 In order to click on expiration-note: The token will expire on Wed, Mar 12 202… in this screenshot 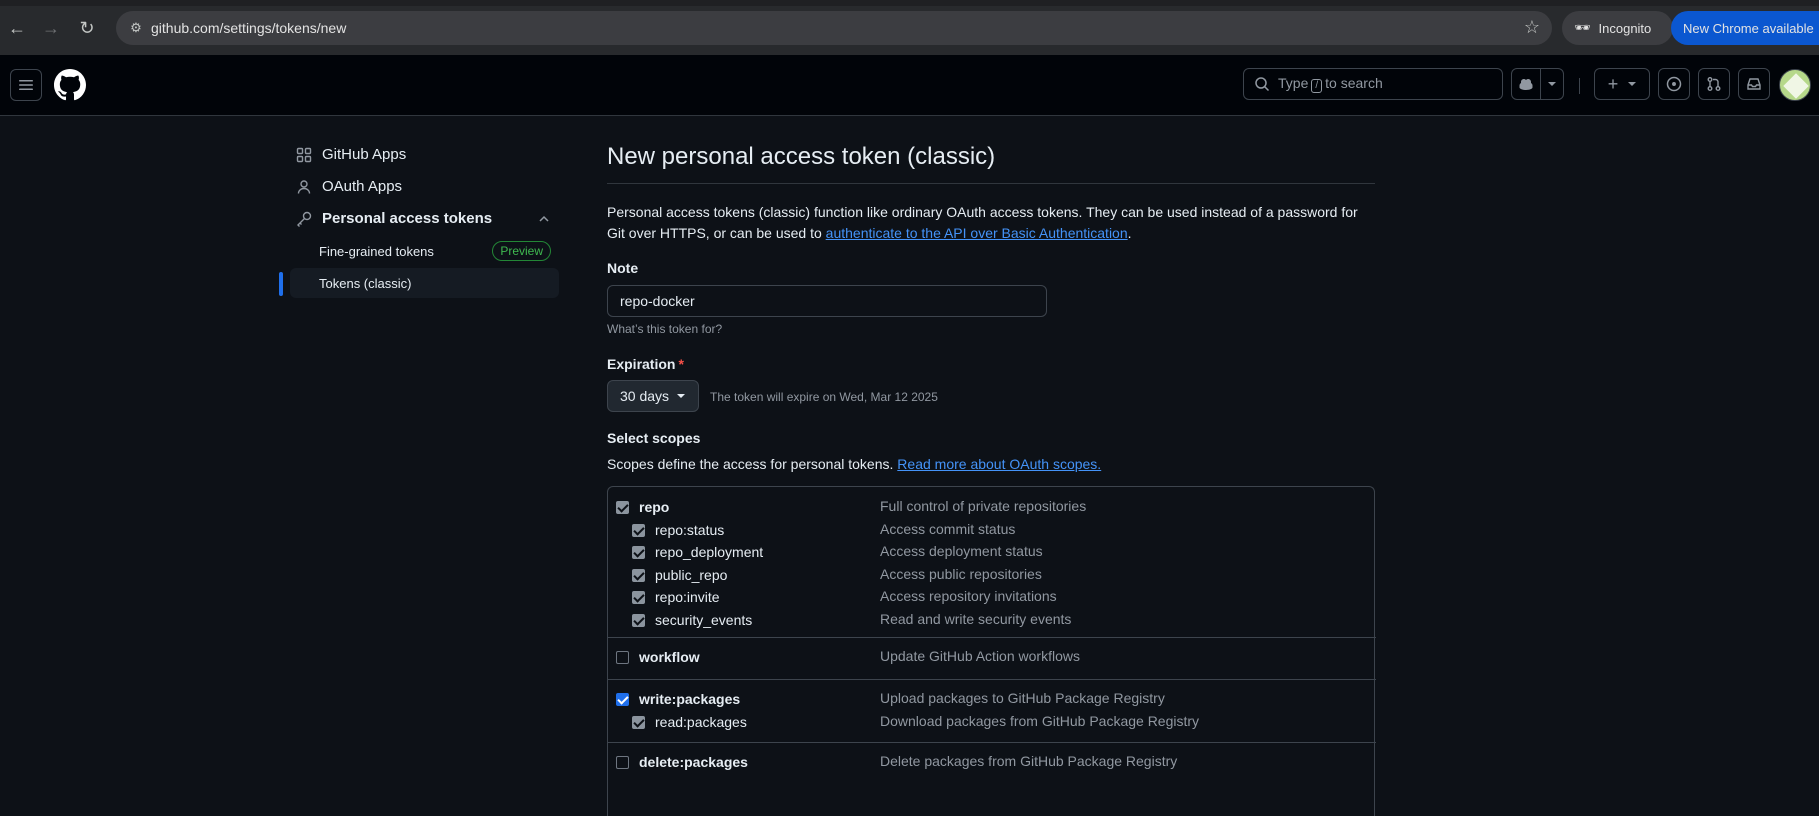, I will do `click(824, 397)`.